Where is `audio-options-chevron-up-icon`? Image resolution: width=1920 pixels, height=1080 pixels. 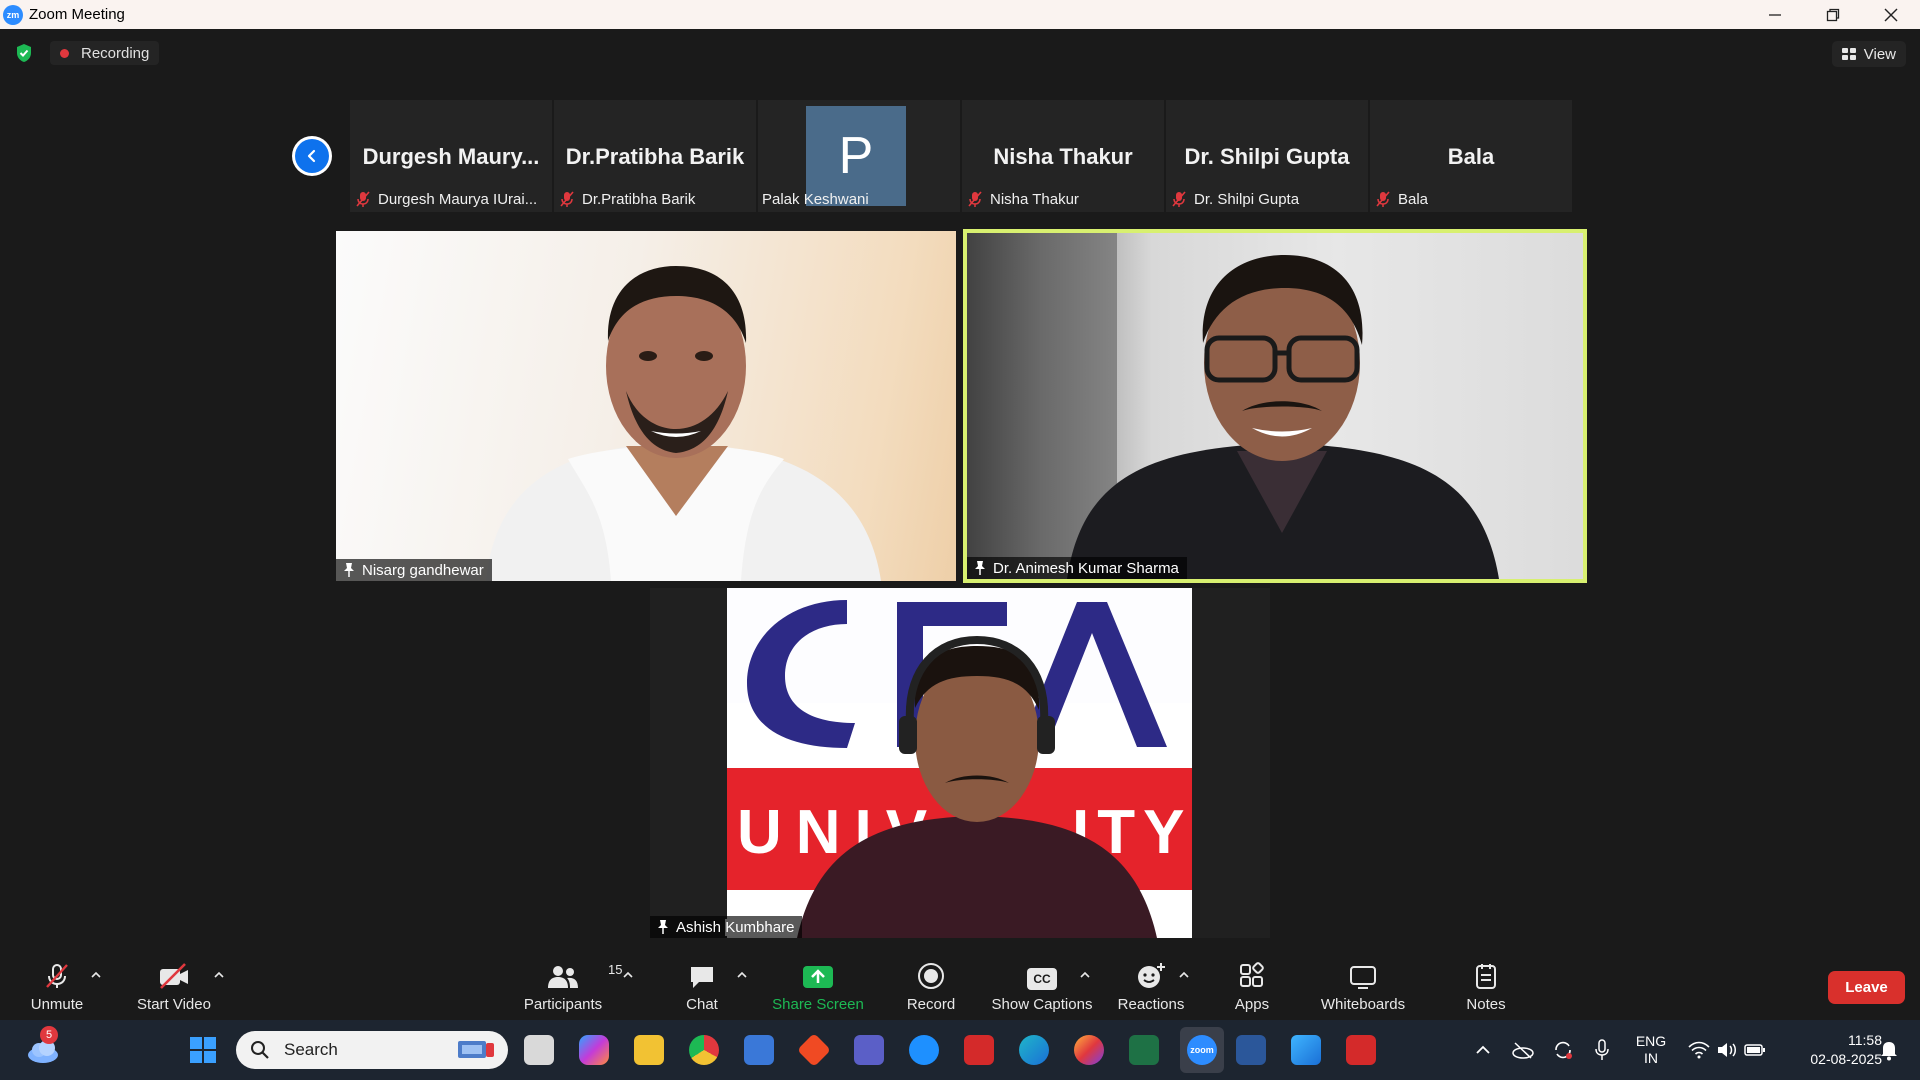
audio-options-chevron-up-icon is located at coordinates (96, 975).